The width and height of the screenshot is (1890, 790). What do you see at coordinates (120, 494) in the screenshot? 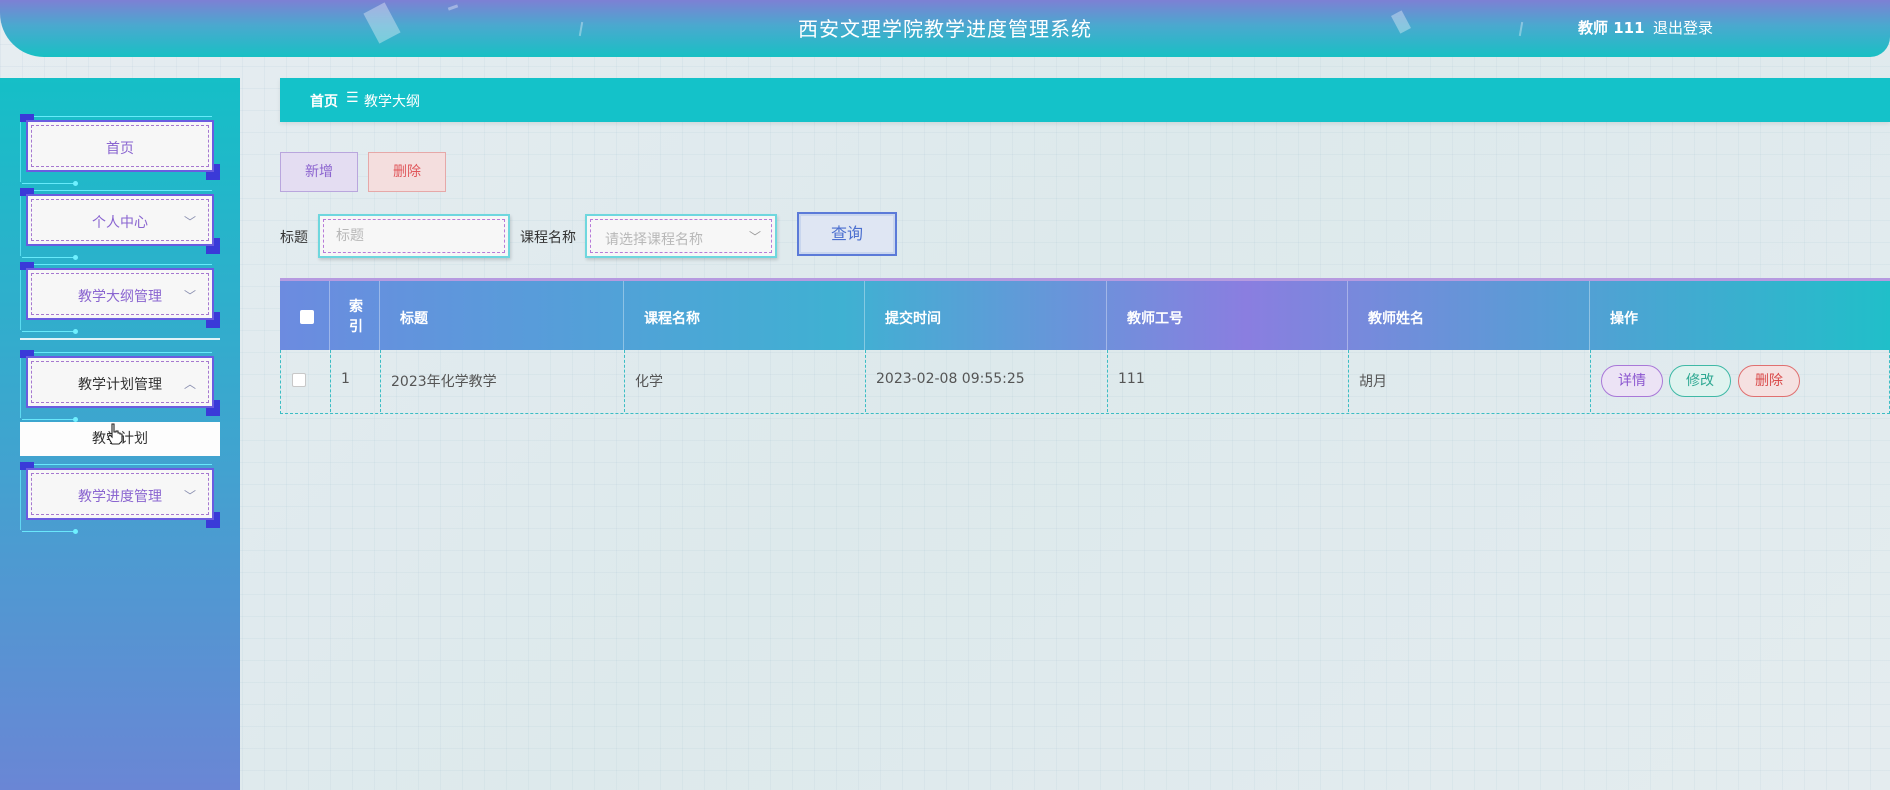
I see `menu-item-box: 教学进度管理 ﹀` at bounding box center [120, 494].